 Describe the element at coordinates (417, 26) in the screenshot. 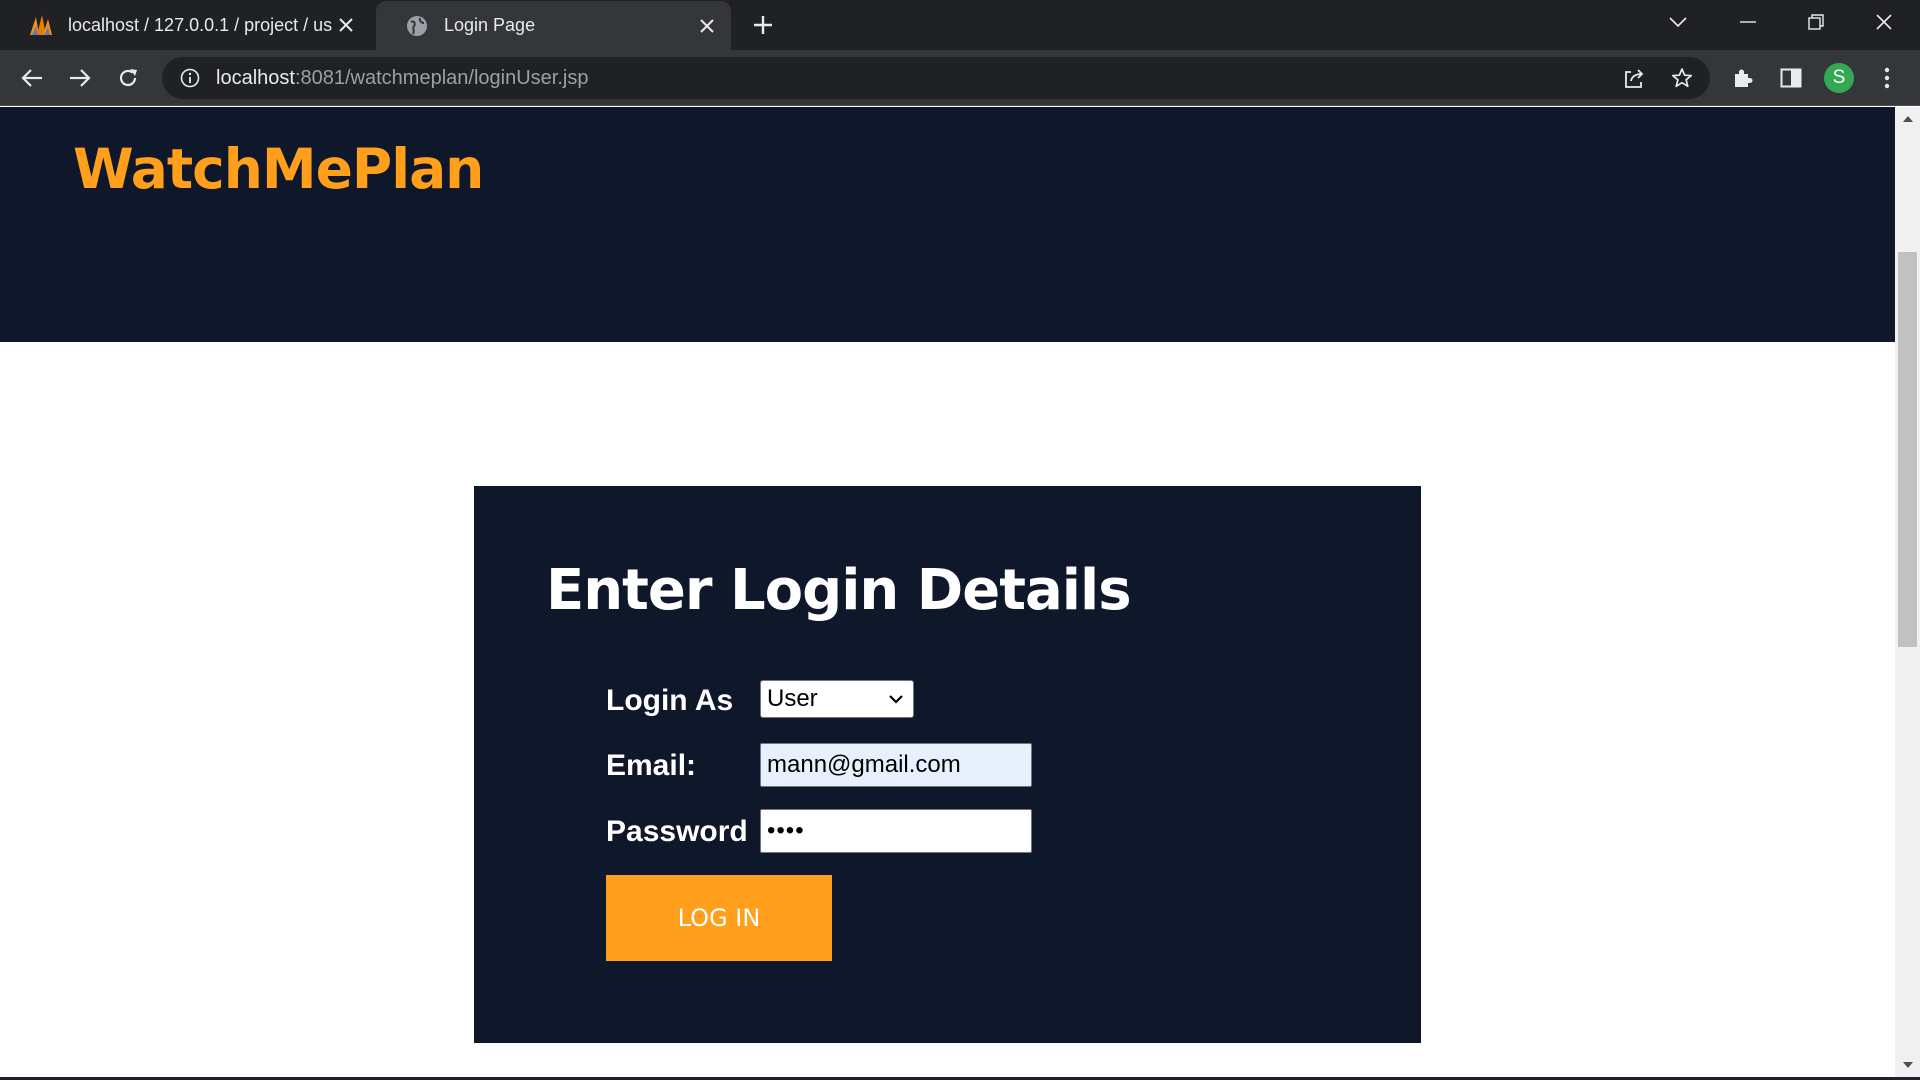

I see `globe-icon` at that location.